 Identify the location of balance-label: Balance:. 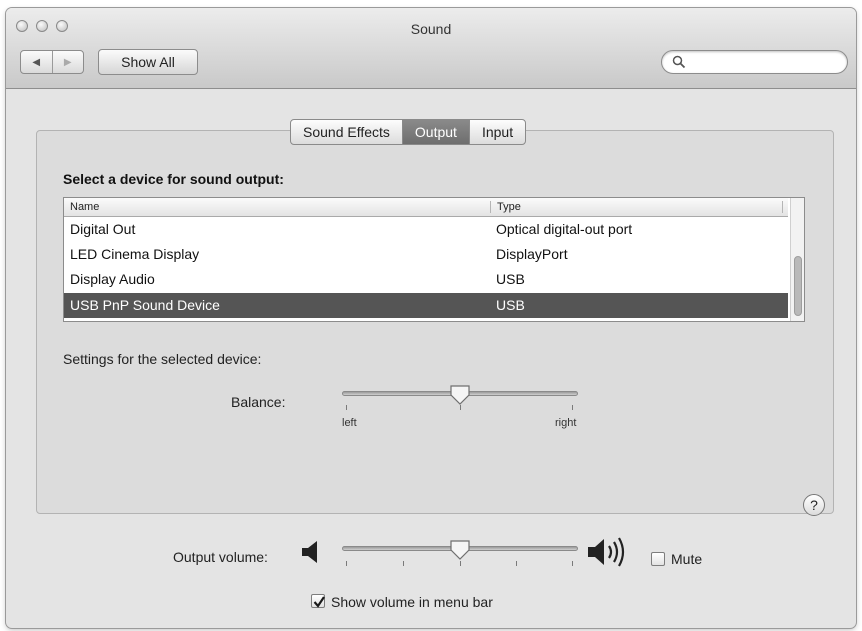
(258, 402).